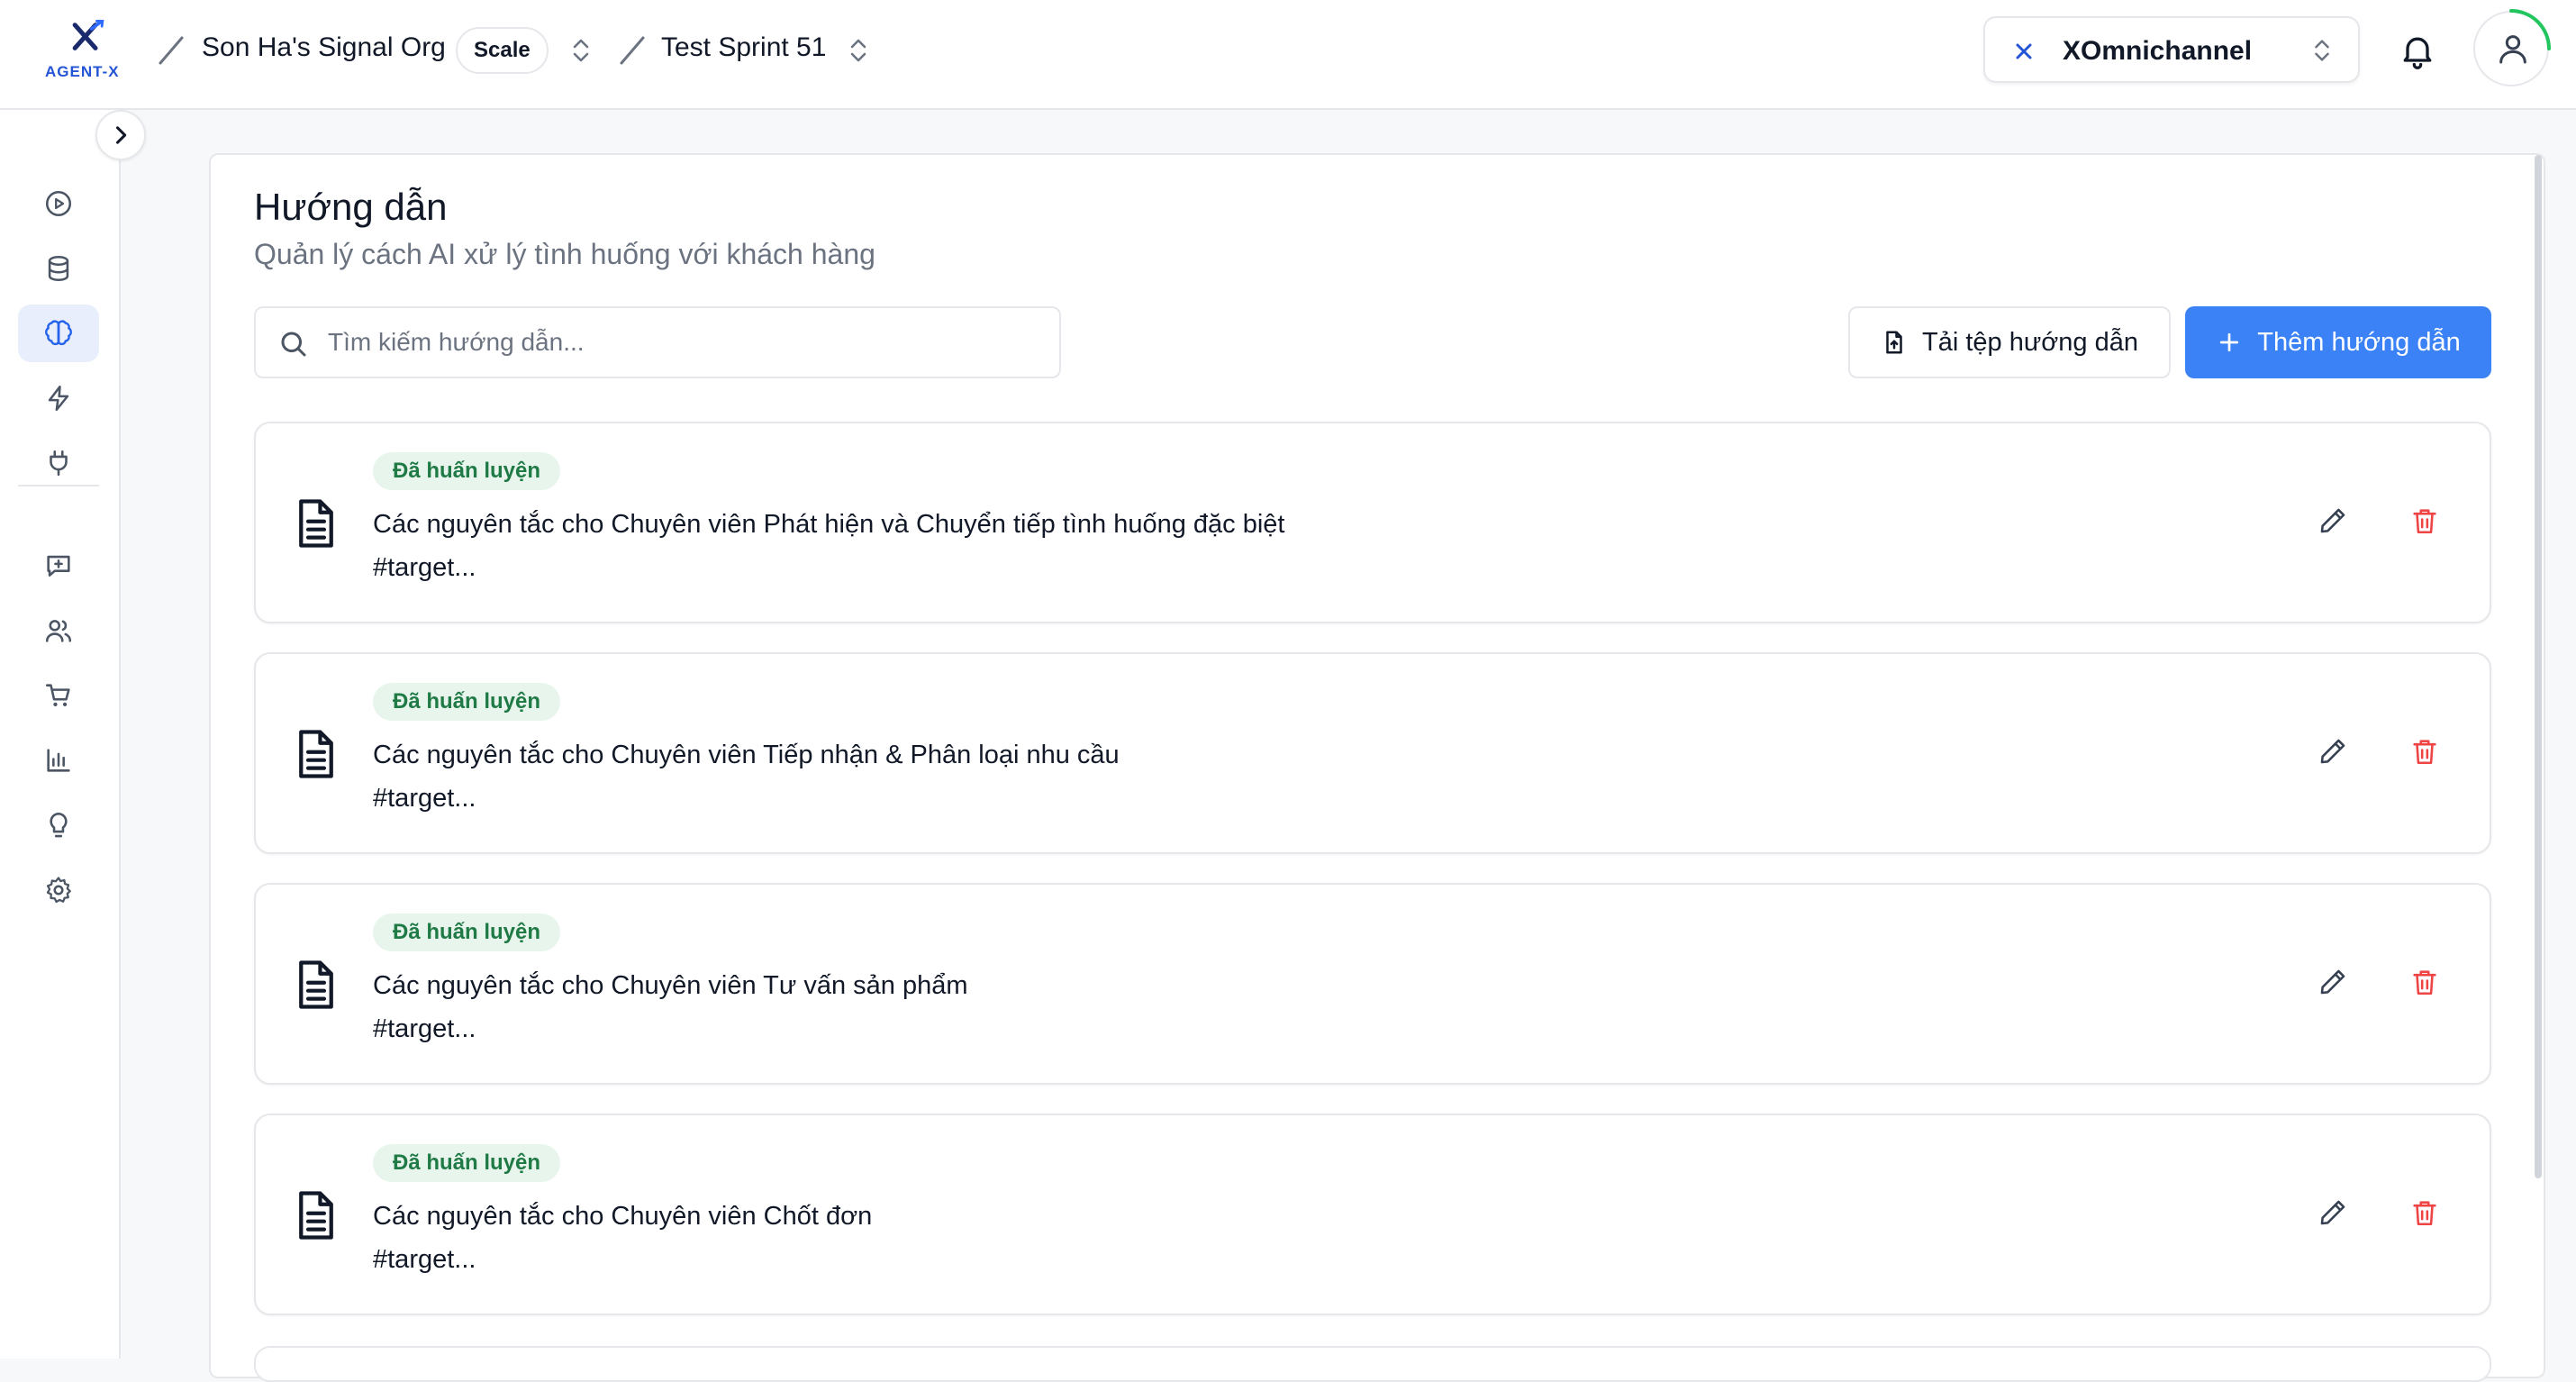 The image size is (2576, 1382). I want to click on sidebar-item-database, so click(59, 268).